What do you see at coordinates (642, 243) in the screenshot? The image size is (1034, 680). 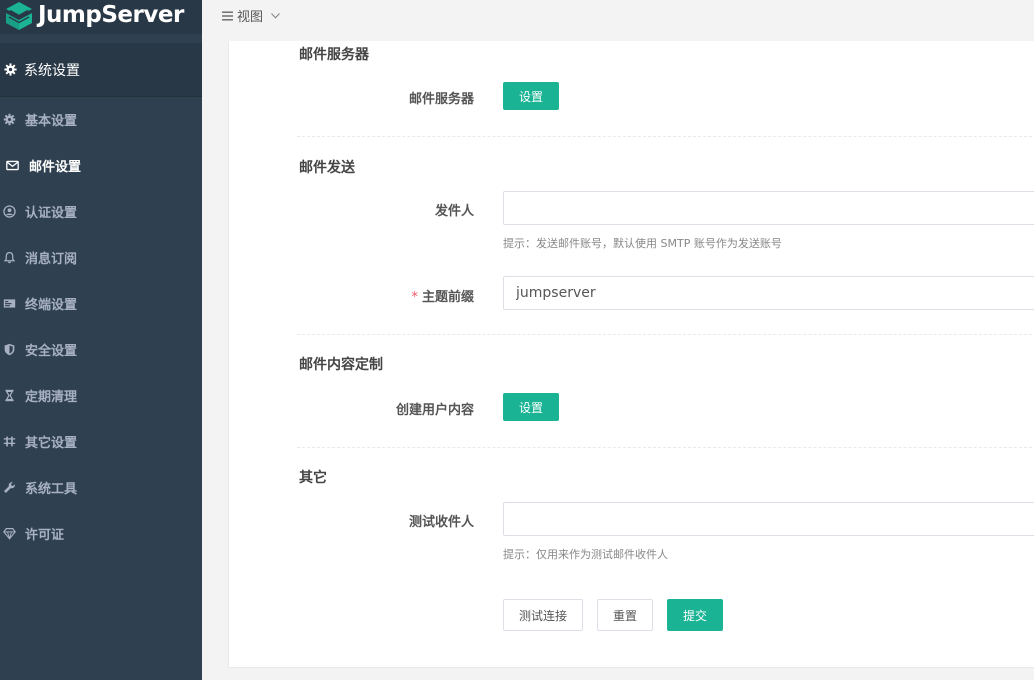 I see `sender-hint: 提示：发送邮件账号，默认使用 SMTP 账号作为发送账号` at bounding box center [642, 243].